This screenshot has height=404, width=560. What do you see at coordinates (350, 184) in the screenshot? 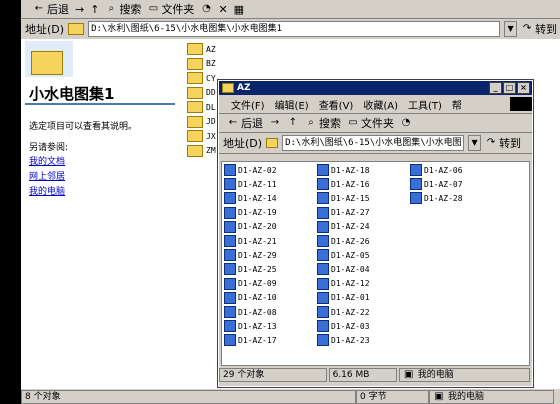
I see `file-name: D1-AZ-16` at bounding box center [350, 184].